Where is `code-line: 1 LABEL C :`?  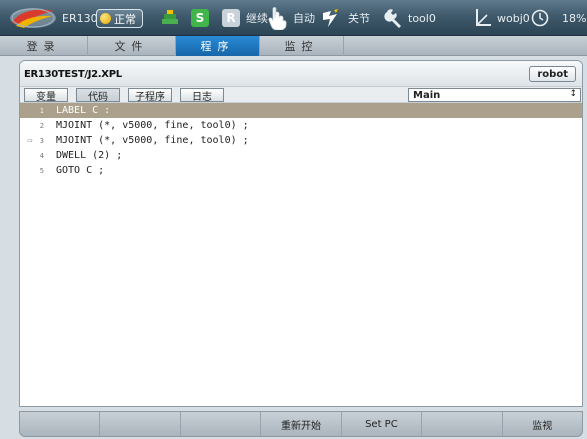 code-line: 1 LABEL C : is located at coordinates (301, 110).